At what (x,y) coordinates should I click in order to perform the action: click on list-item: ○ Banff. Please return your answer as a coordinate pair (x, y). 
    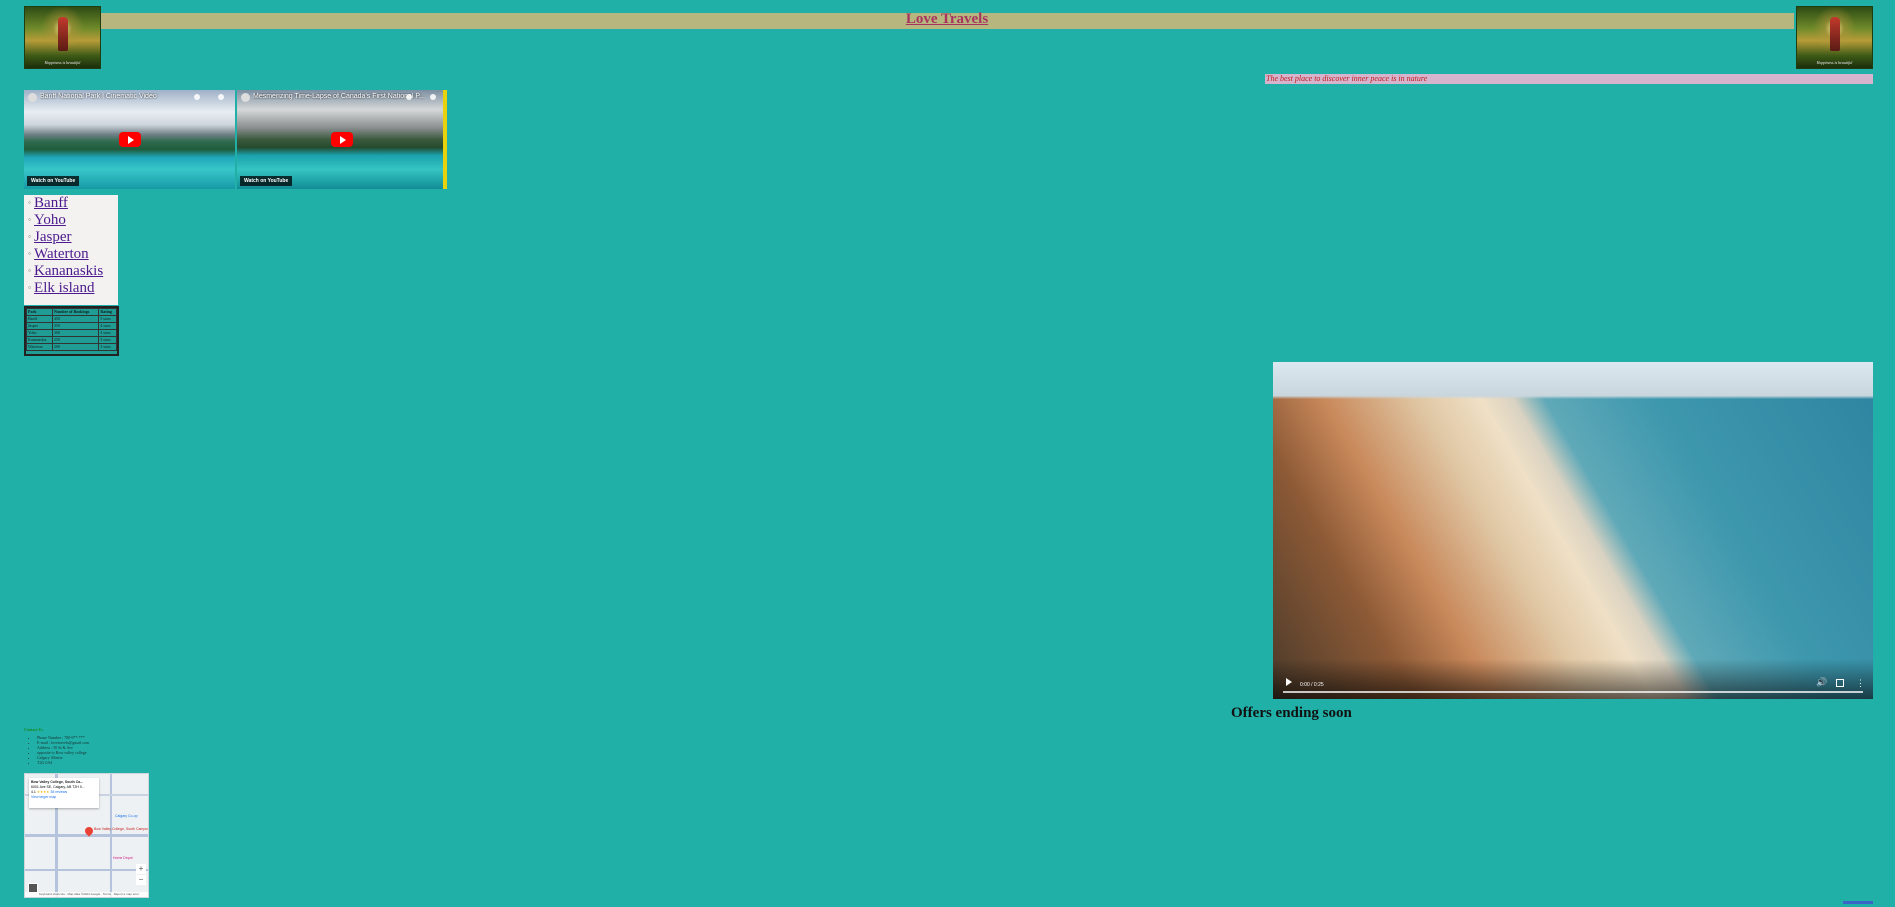
    Looking at the image, I should click on (65, 203).